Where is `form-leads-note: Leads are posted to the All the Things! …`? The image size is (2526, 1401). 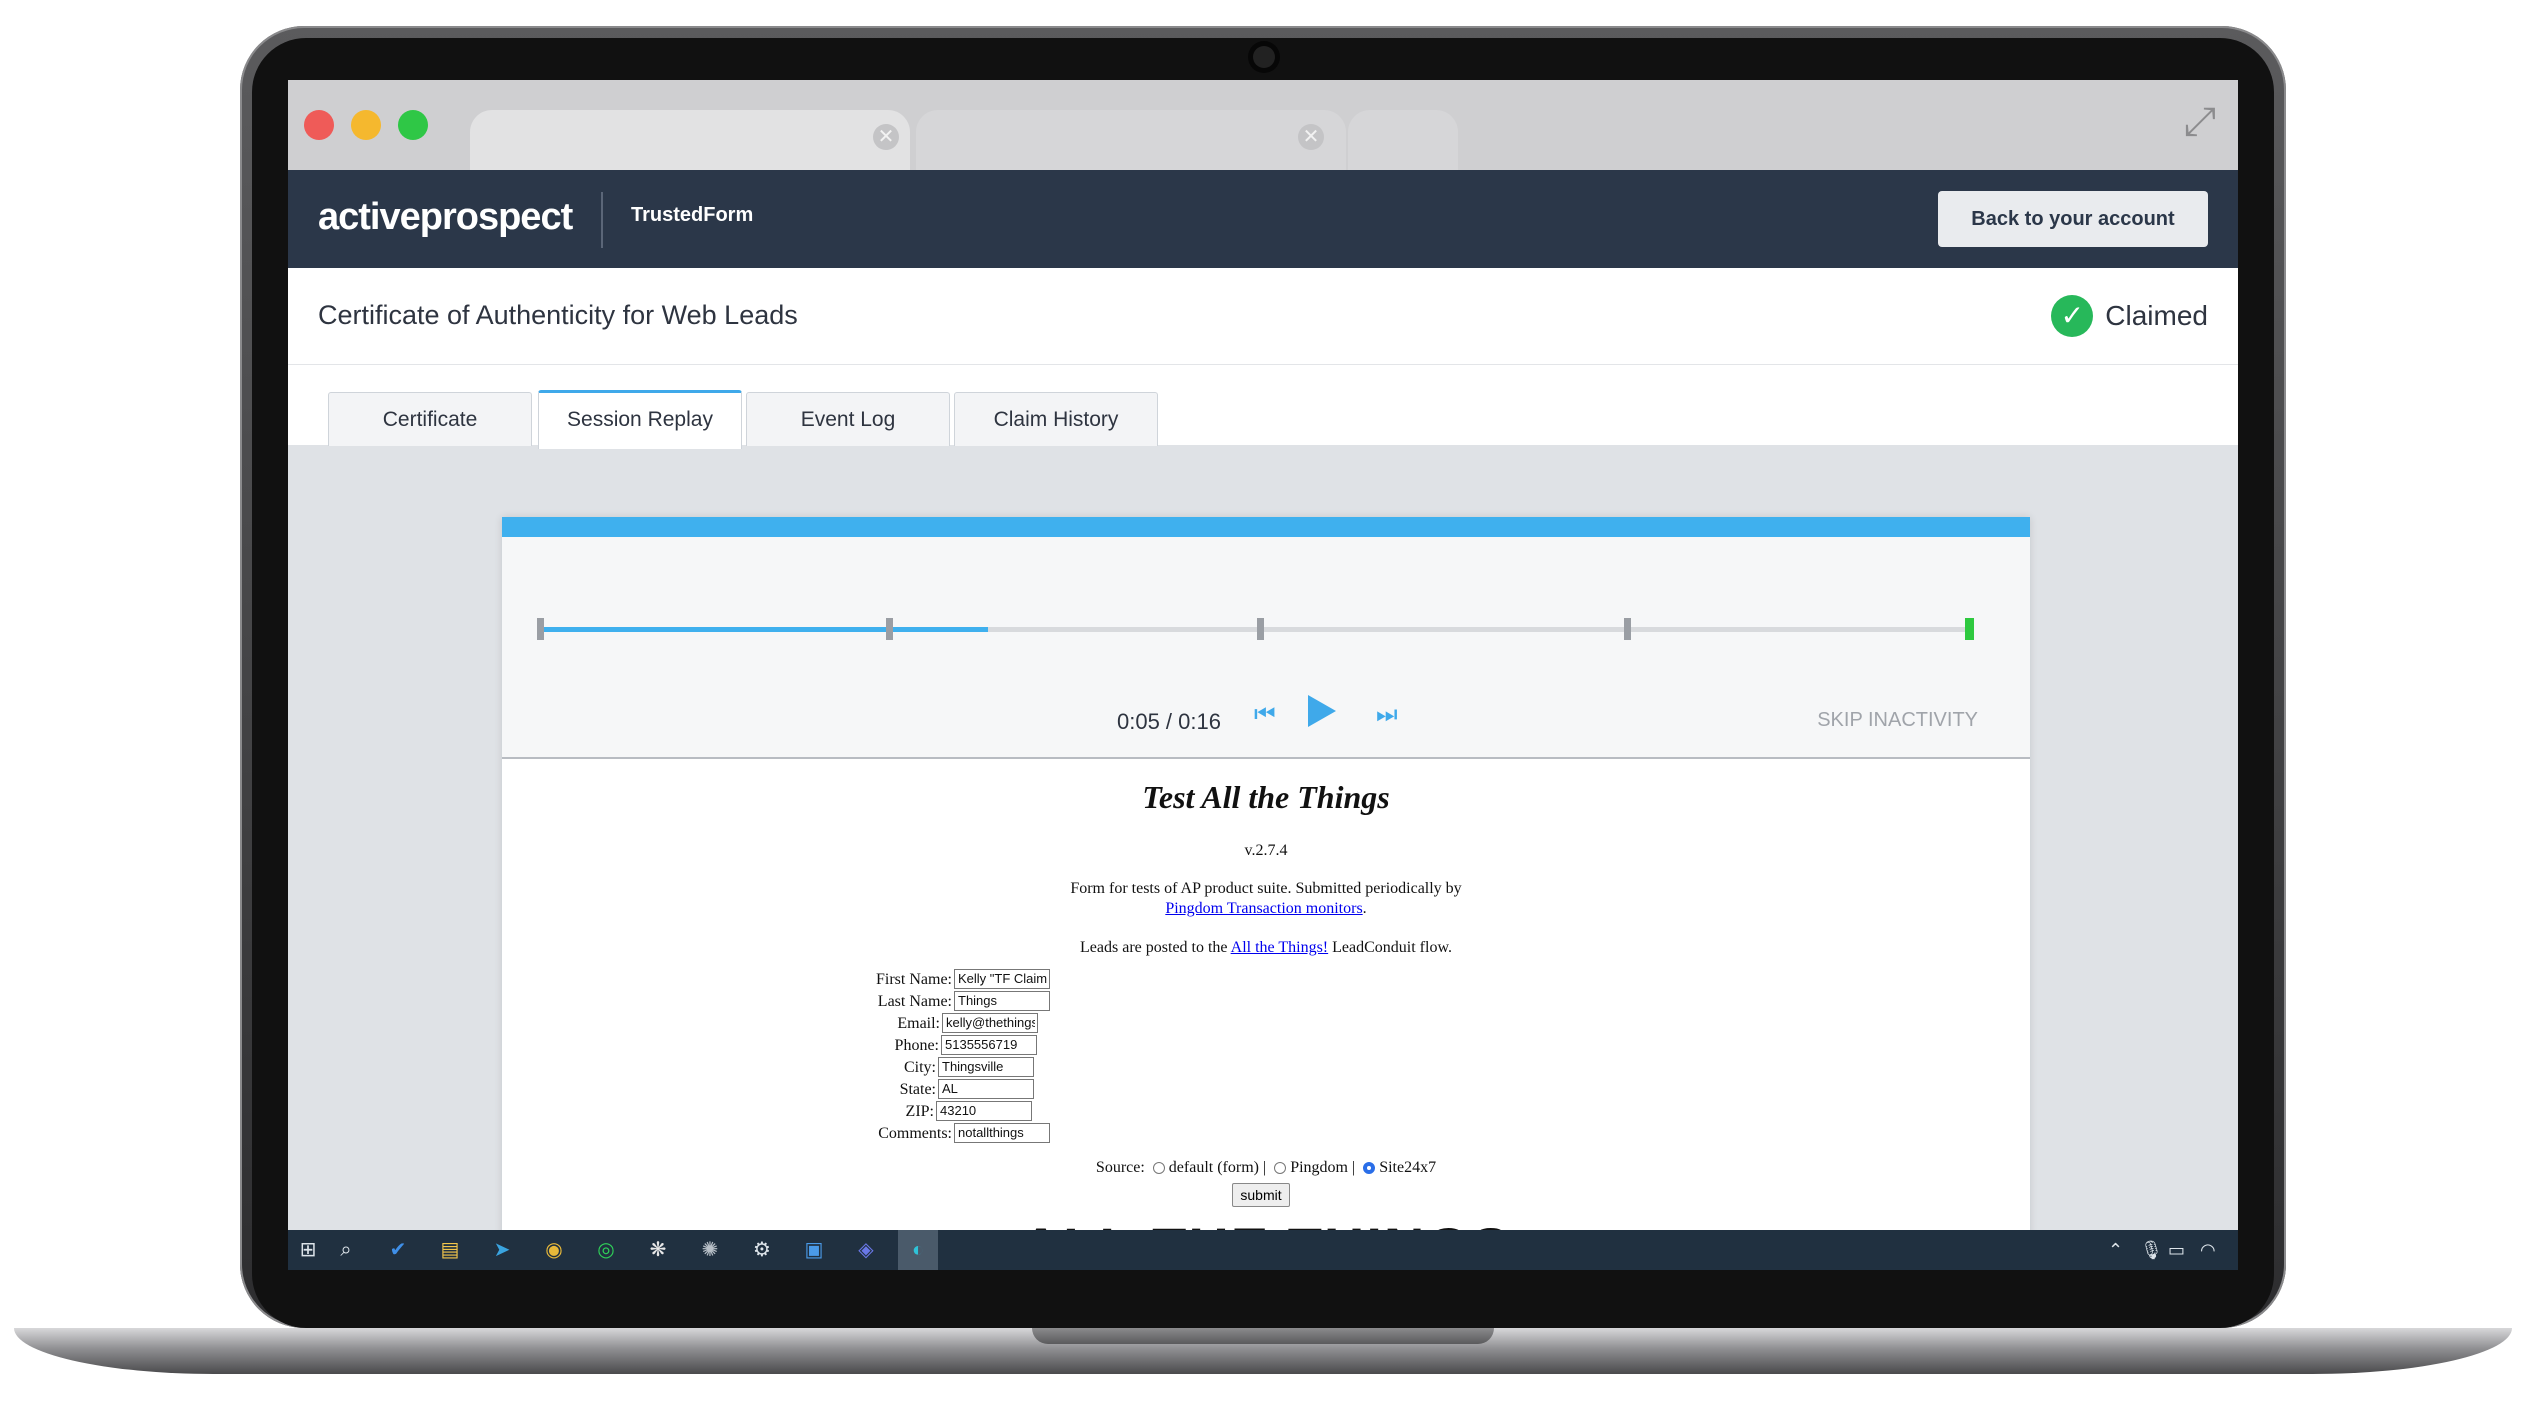
form-leads-note: Leads are posted to the All the Things! … is located at coordinates (1266, 948).